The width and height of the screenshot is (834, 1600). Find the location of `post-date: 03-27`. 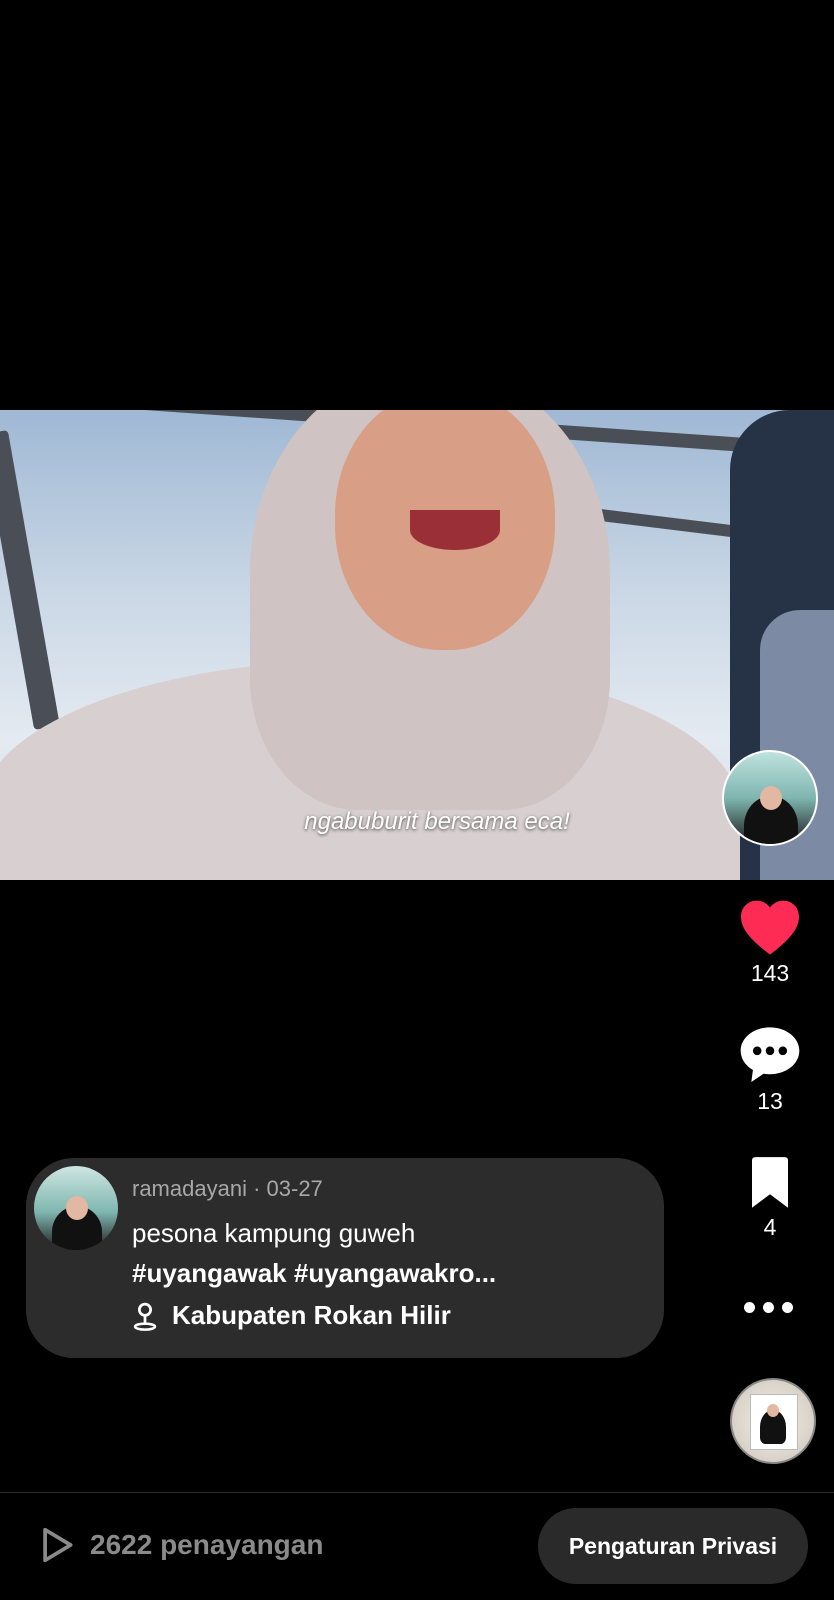

post-date: 03-27 is located at coordinates (294, 1188).